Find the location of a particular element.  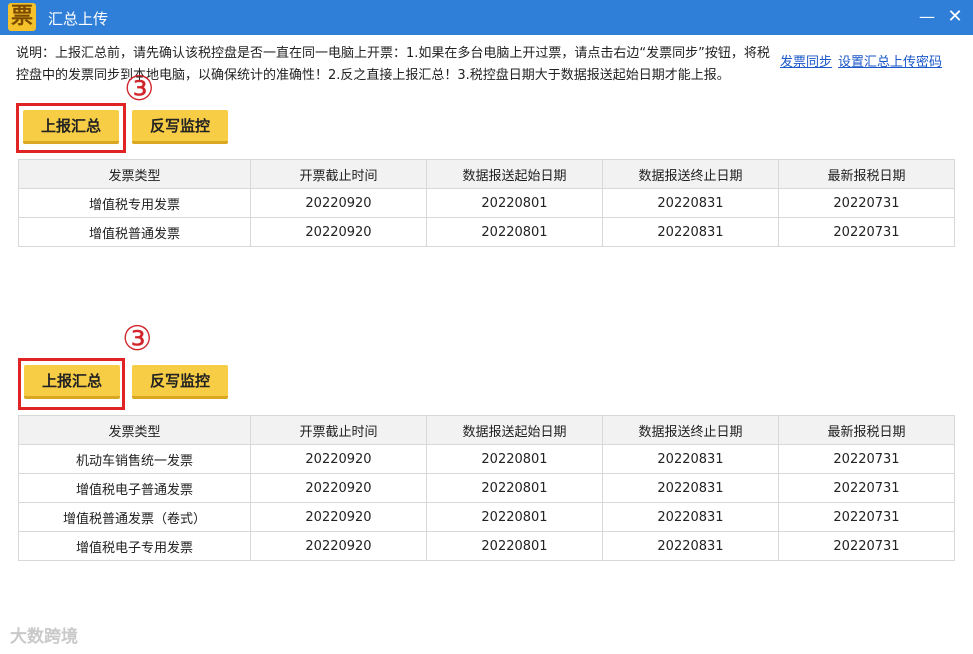

close-button: ✕ is located at coordinates (955, 17).